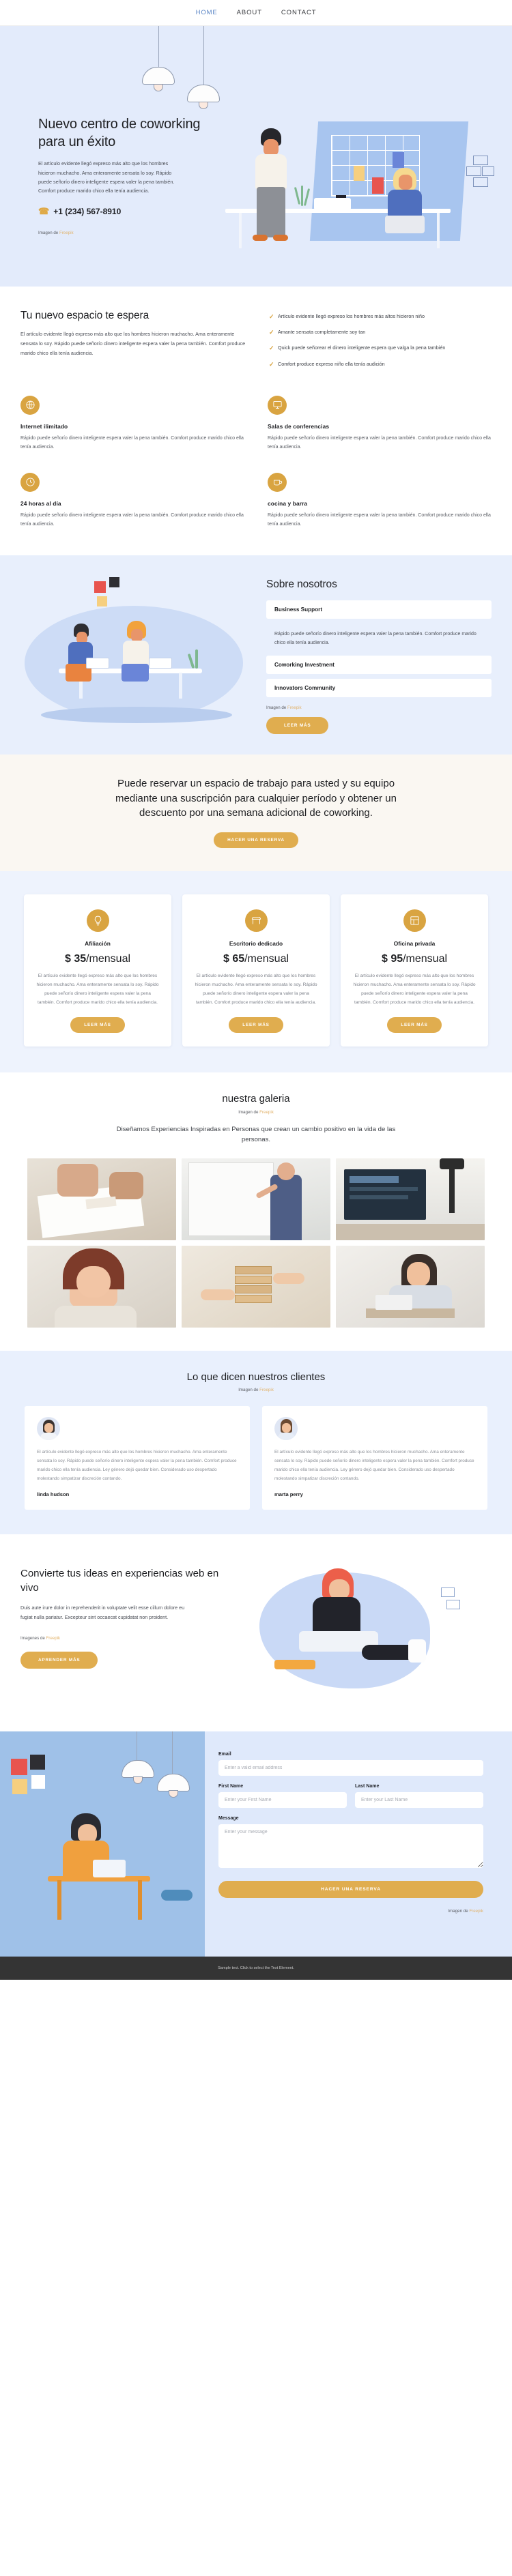 This screenshot has width=512, height=2576. What do you see at coordinates (396, 959) in the screenshot?
I see `plan-amount: 95` at bounding box center [396, 959].